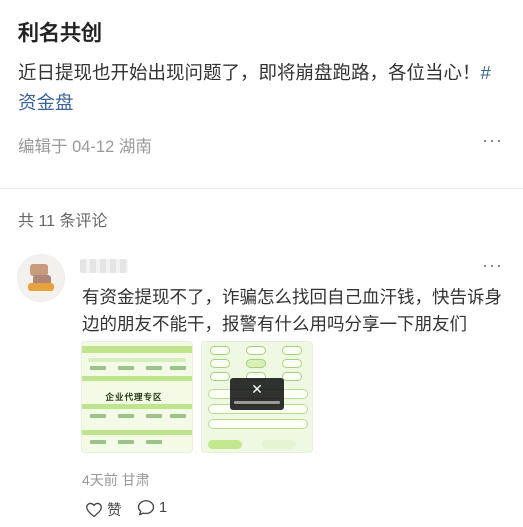 The width and height of the screenshot is (523, 527). Describe the element at coordinates (263, 88) in the screenshot. I see `post-body: 近日提现也开始出现问题了，即将崩盘跑路，各位当心！#资金盘` at that location.